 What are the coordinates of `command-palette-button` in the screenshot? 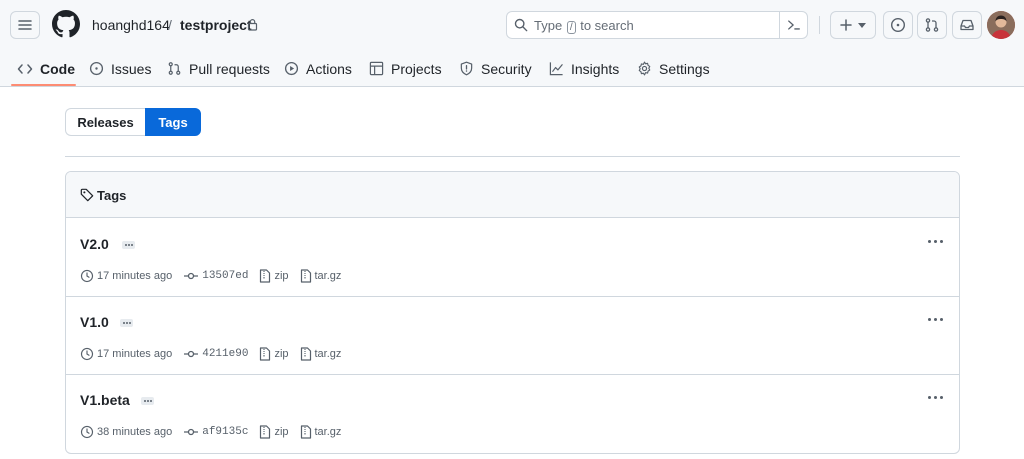 It's located at (793, 25).